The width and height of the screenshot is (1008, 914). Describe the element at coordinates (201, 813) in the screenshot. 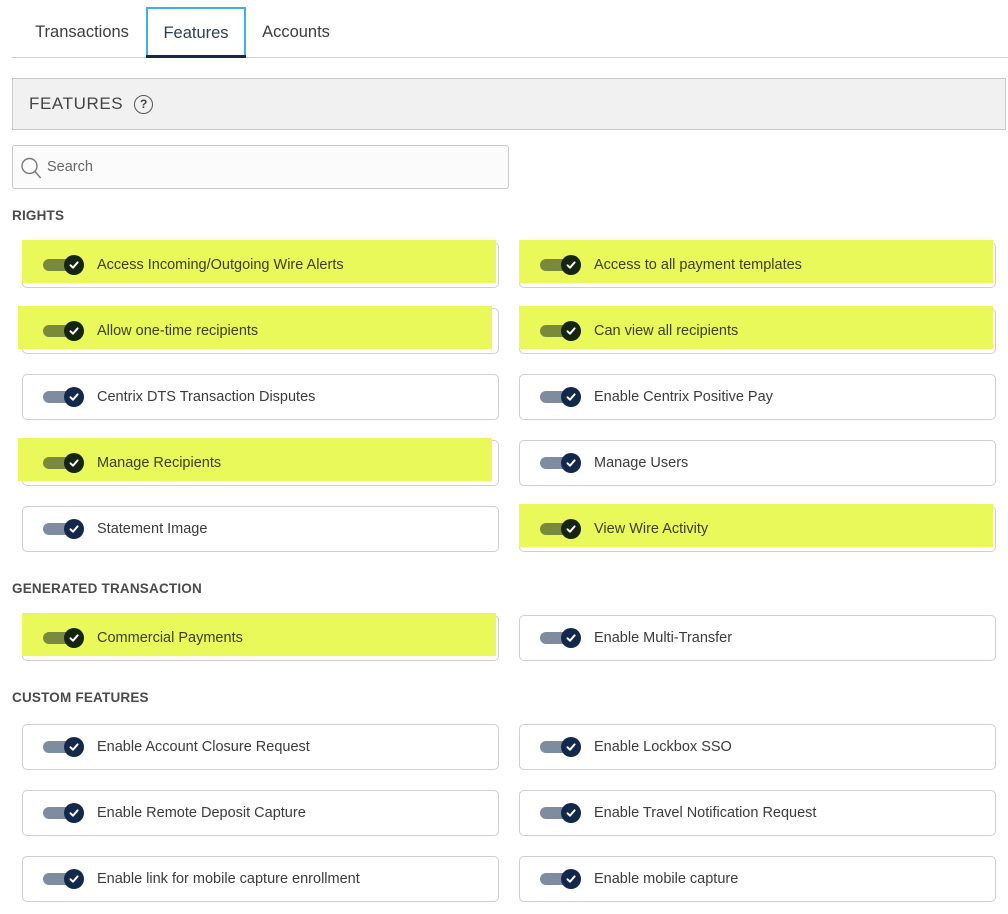

I see `feature-label: Enable Remote Deposit Capture` at that location.